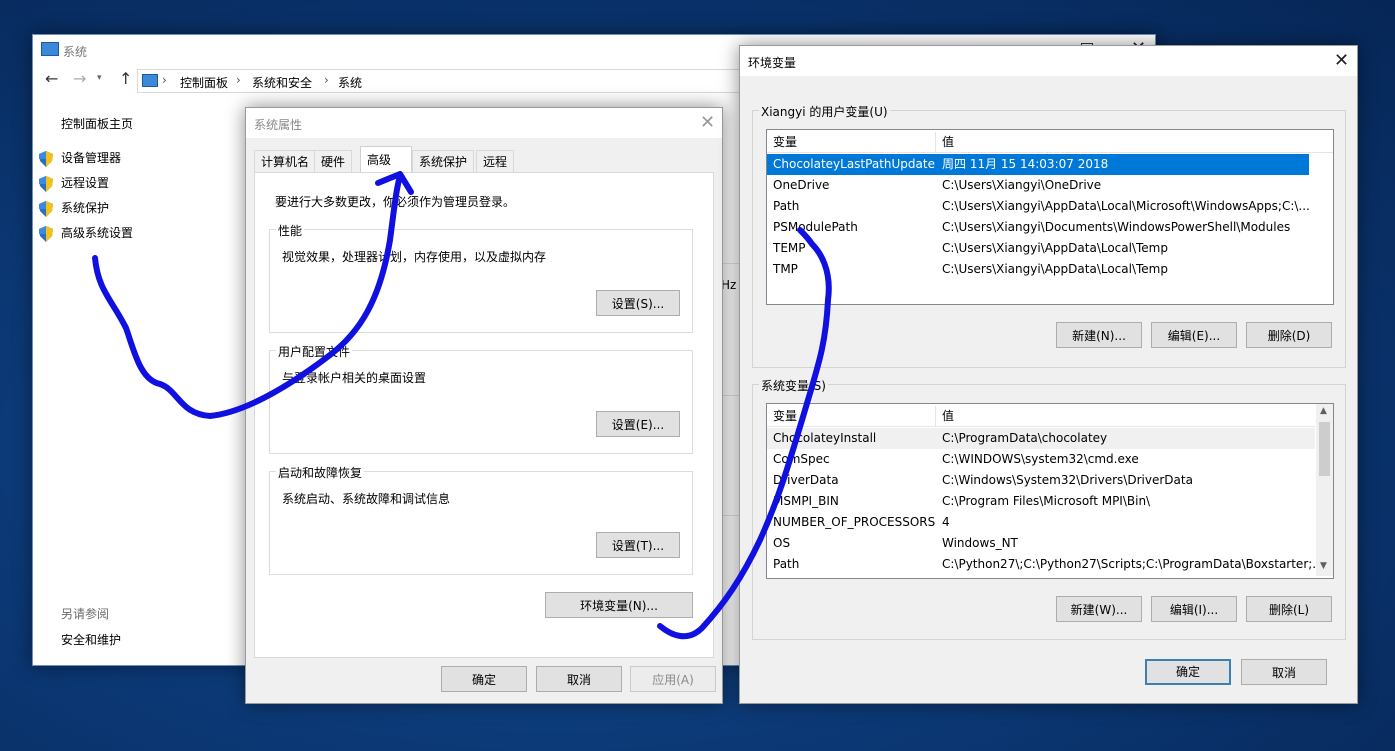 Image resolution: width=1395 pixels, height=751 pixels. I want to click on annotation-arrow-stroke, so click(247, 296).